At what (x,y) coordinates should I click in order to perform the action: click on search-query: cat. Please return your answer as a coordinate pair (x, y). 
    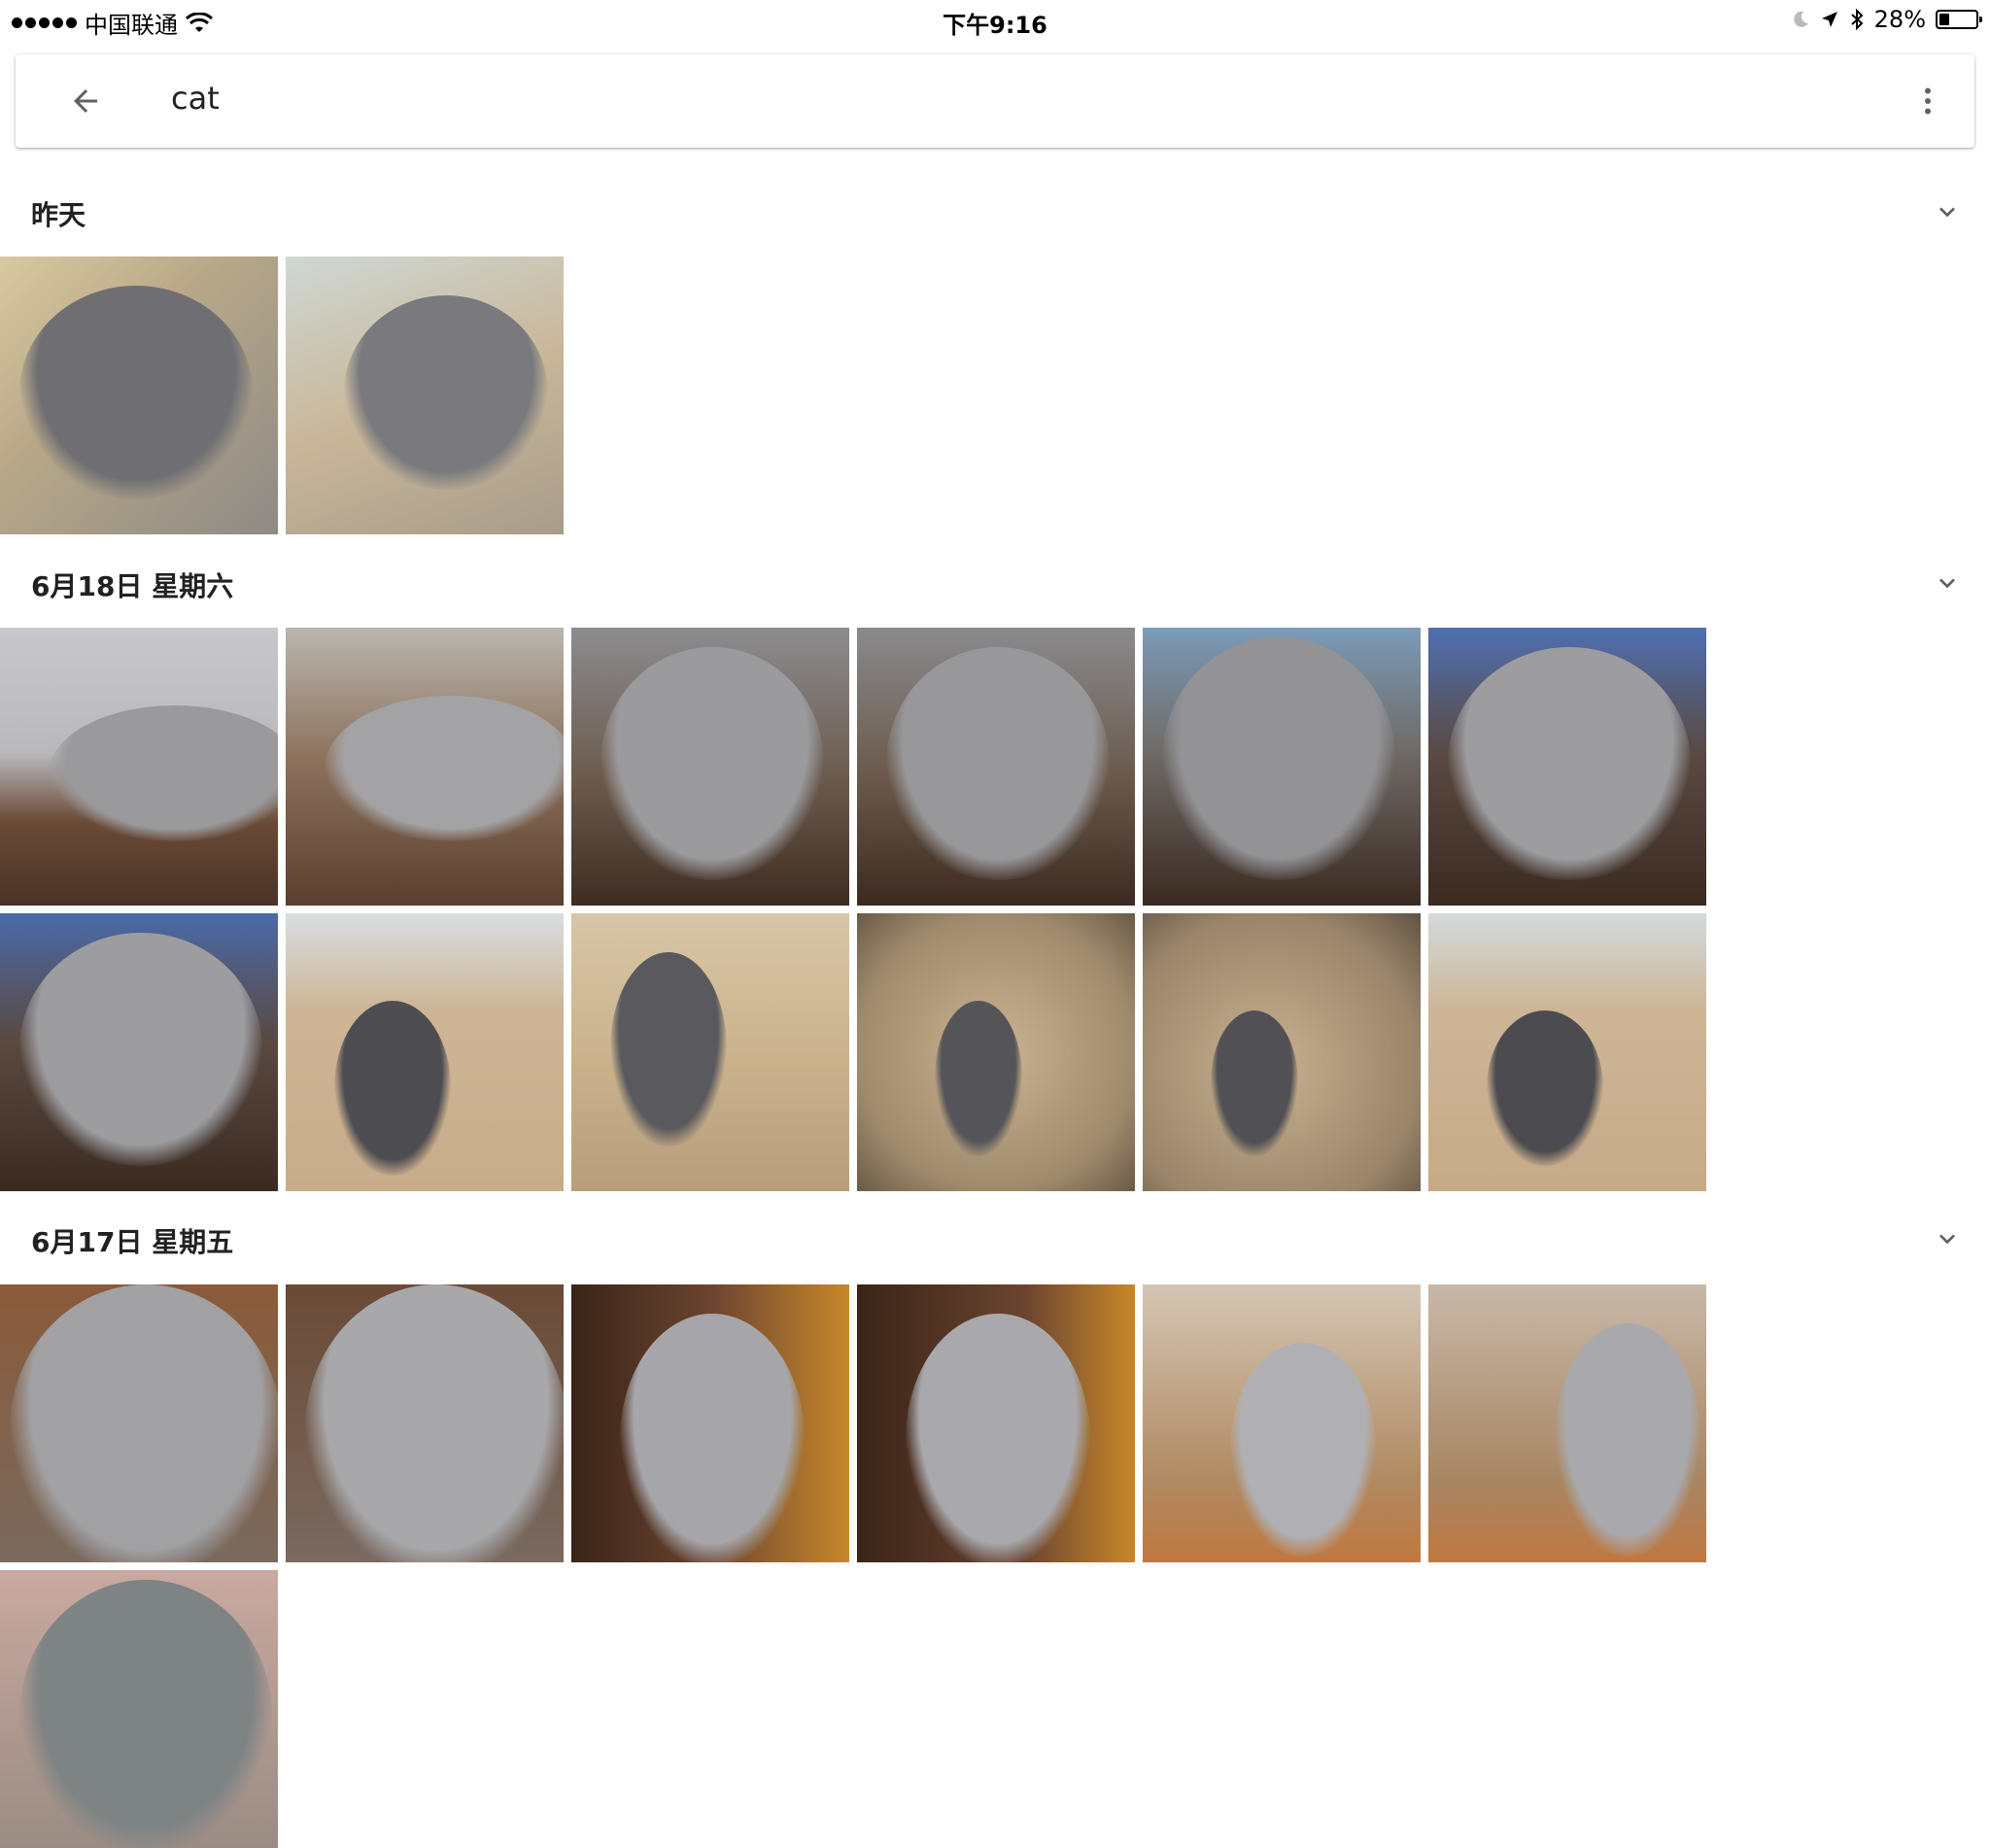
    Looking at the image, I should click on (196, 98).